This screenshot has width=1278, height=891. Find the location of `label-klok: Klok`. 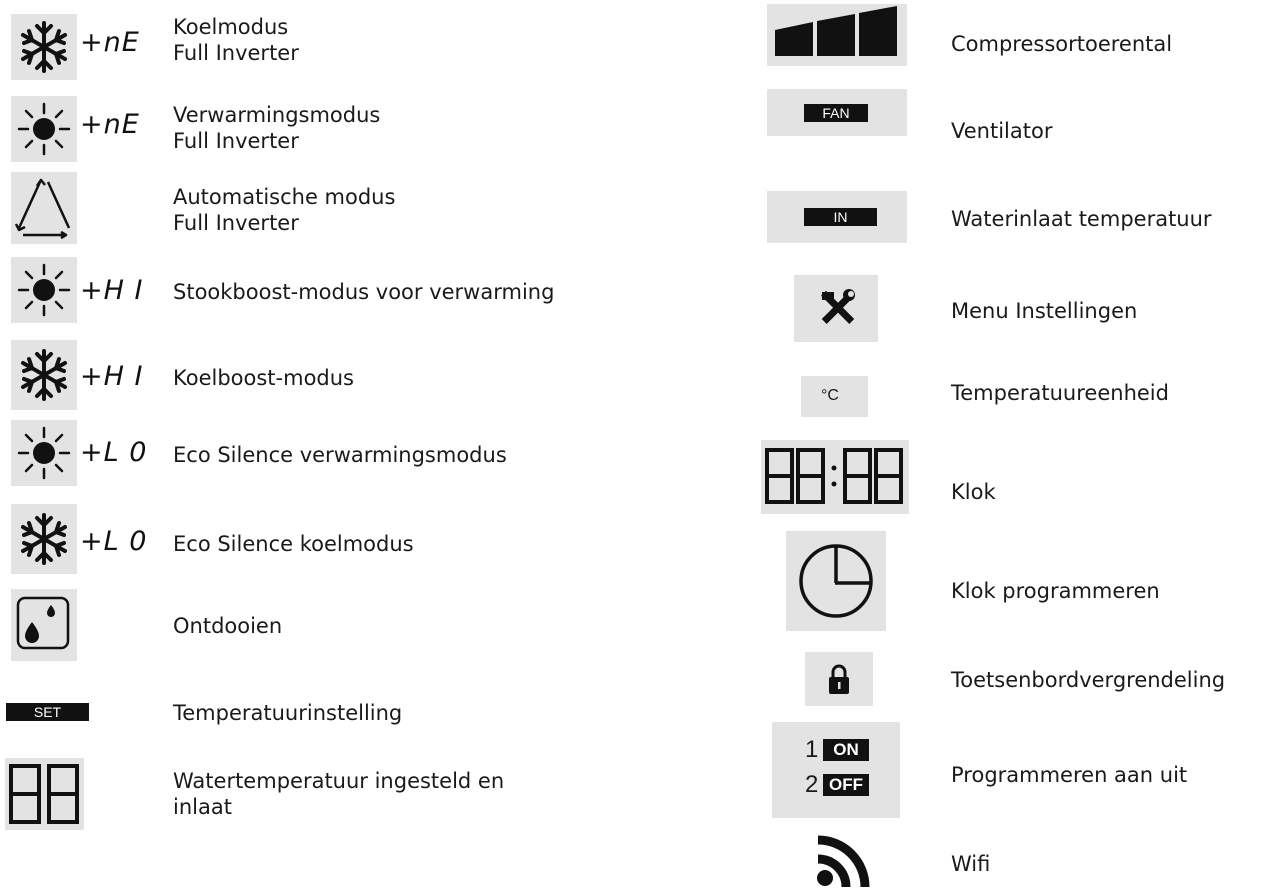

label-klok: Klok is located at coordinates (973, 492).